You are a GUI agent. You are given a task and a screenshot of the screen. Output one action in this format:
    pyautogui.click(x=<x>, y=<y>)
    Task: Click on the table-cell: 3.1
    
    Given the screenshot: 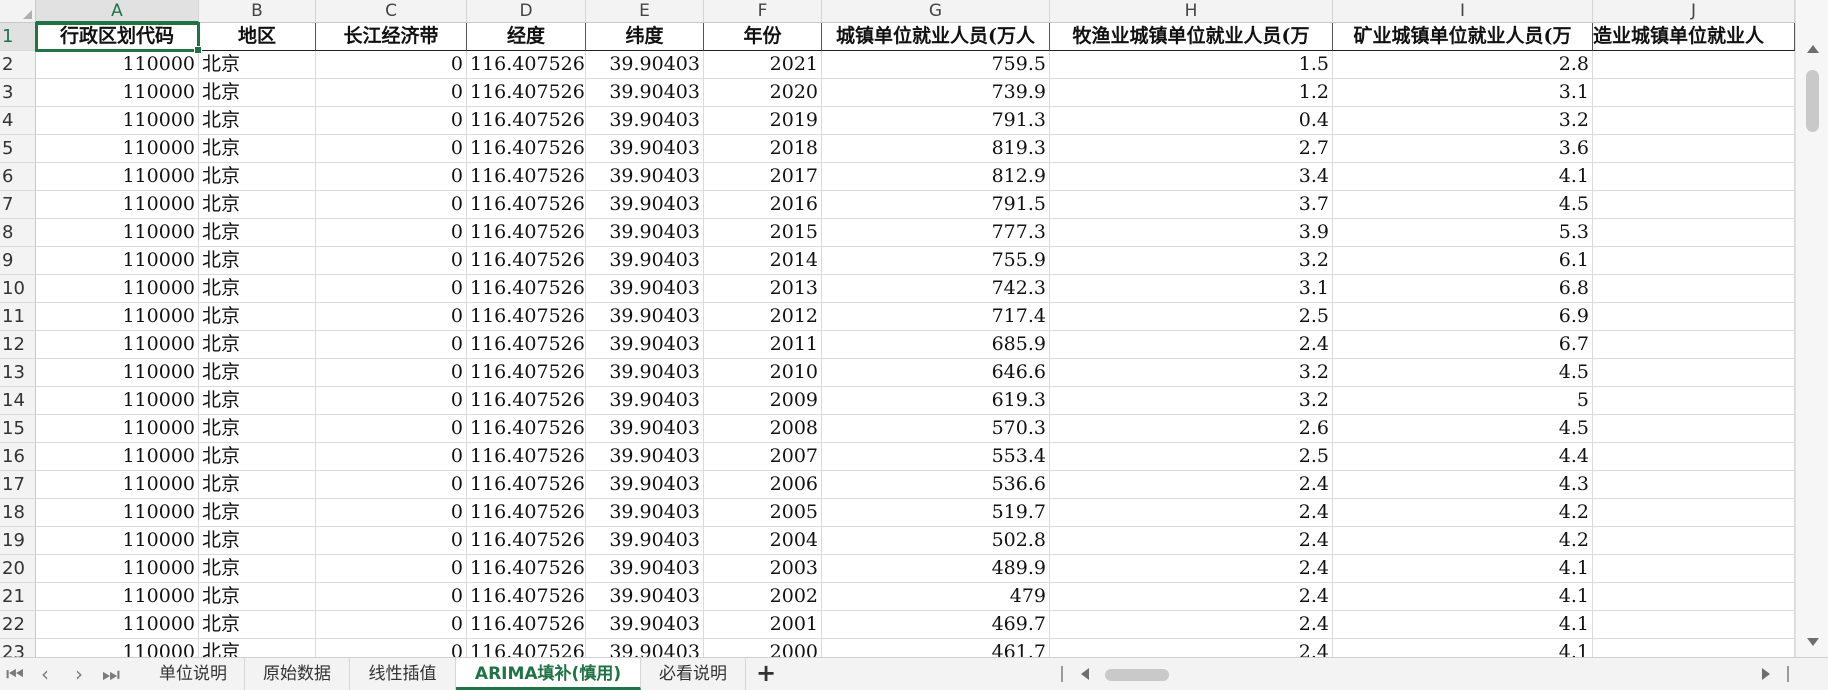 What is the action you would take?
    pyautogui.click(x=1463, y=93)
    